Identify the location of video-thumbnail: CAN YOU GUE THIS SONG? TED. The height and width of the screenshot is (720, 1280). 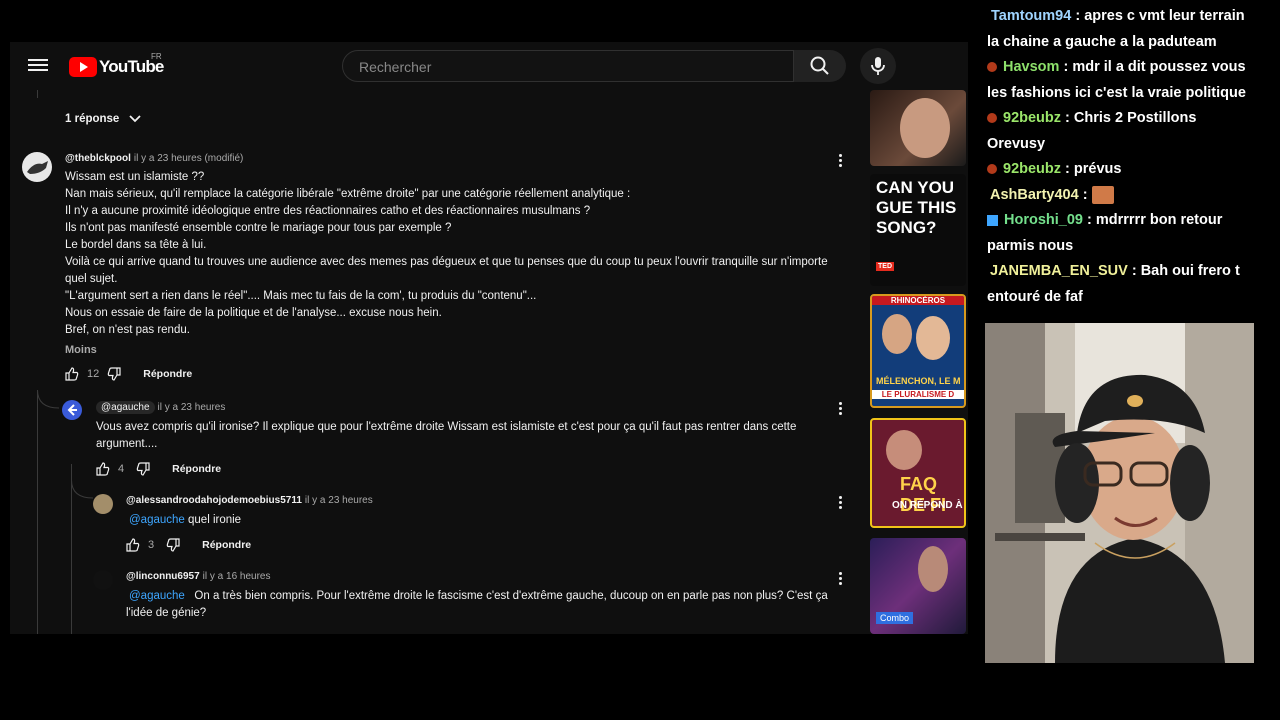
(918, 230).